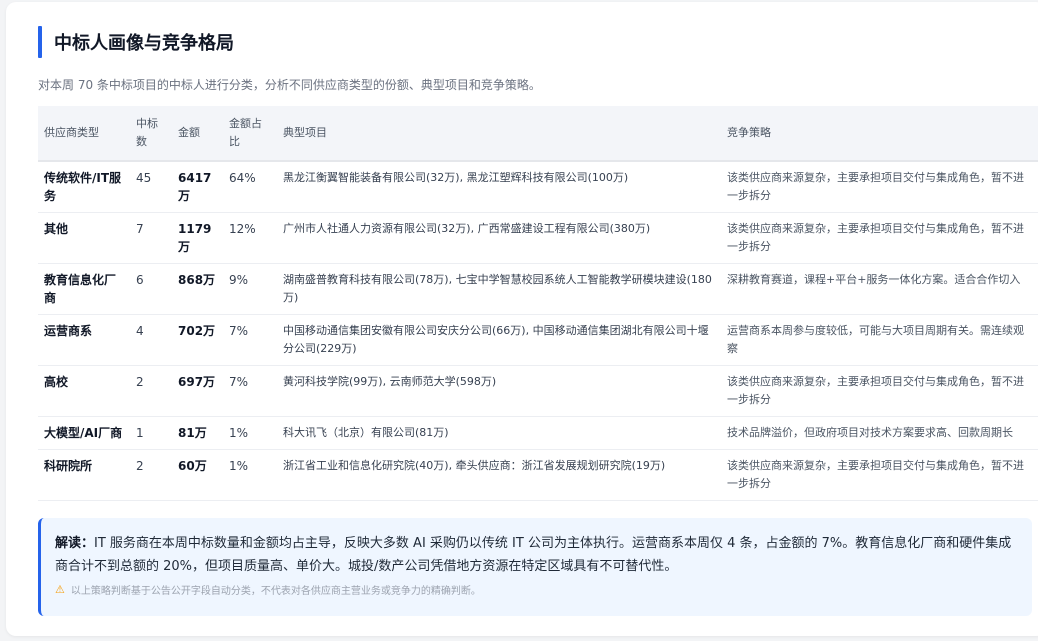 Image resolution: width=1038 pixels, height=641 pixels. What do you see at coordinates (197, 433) in the screenshot?
I see `cell-amount: 81万` at bounding box center [197, 433].